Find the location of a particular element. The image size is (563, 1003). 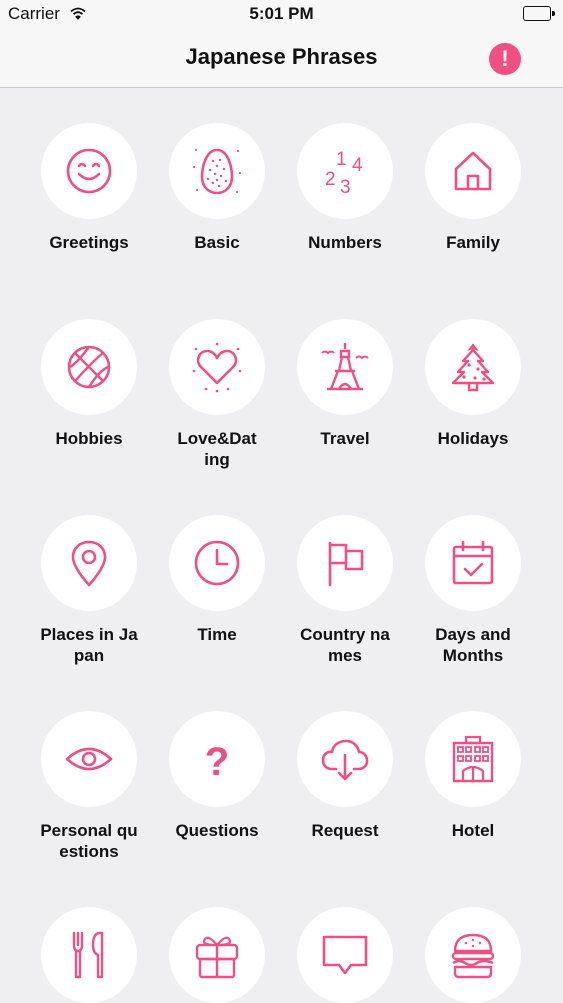

numbers-icon-digit: 1 is located at coordinates (341, 159).